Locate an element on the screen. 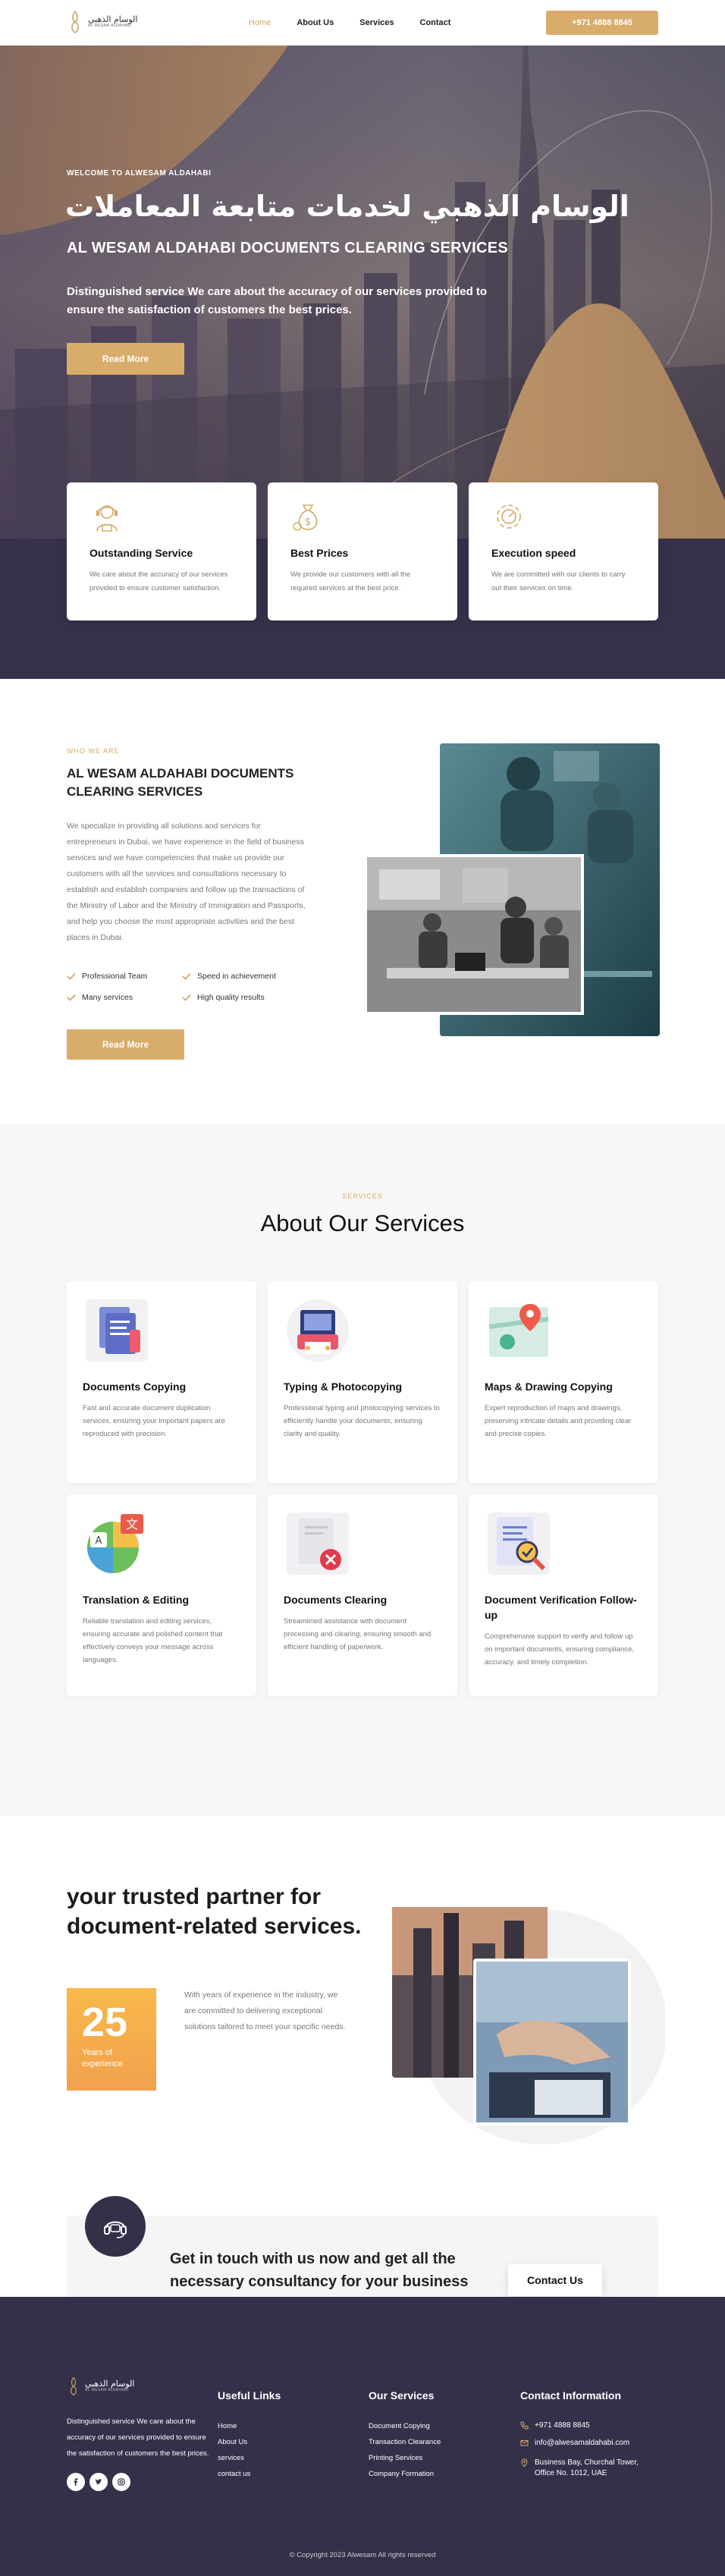 Image resolution: width=725 pixels, height=2576 pixels. service-title: Documents Copying is located at coordinates (135, 1387).